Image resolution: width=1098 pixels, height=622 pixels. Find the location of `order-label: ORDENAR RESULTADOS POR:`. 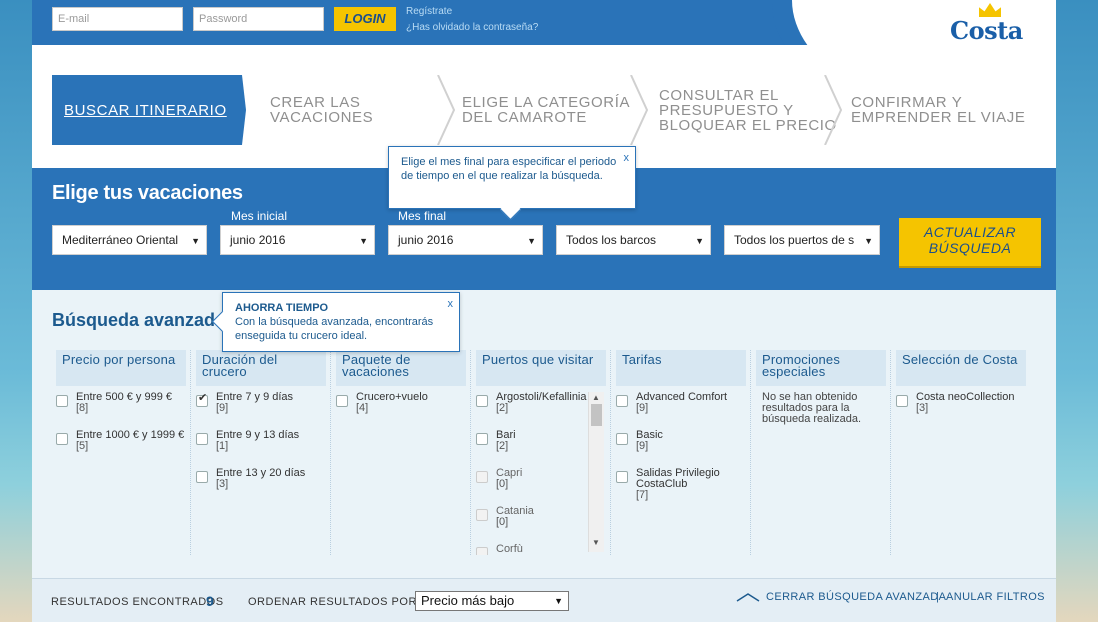

order-label: ORDENAR RESULTADOS POR: is located at coordinates (334, 602).